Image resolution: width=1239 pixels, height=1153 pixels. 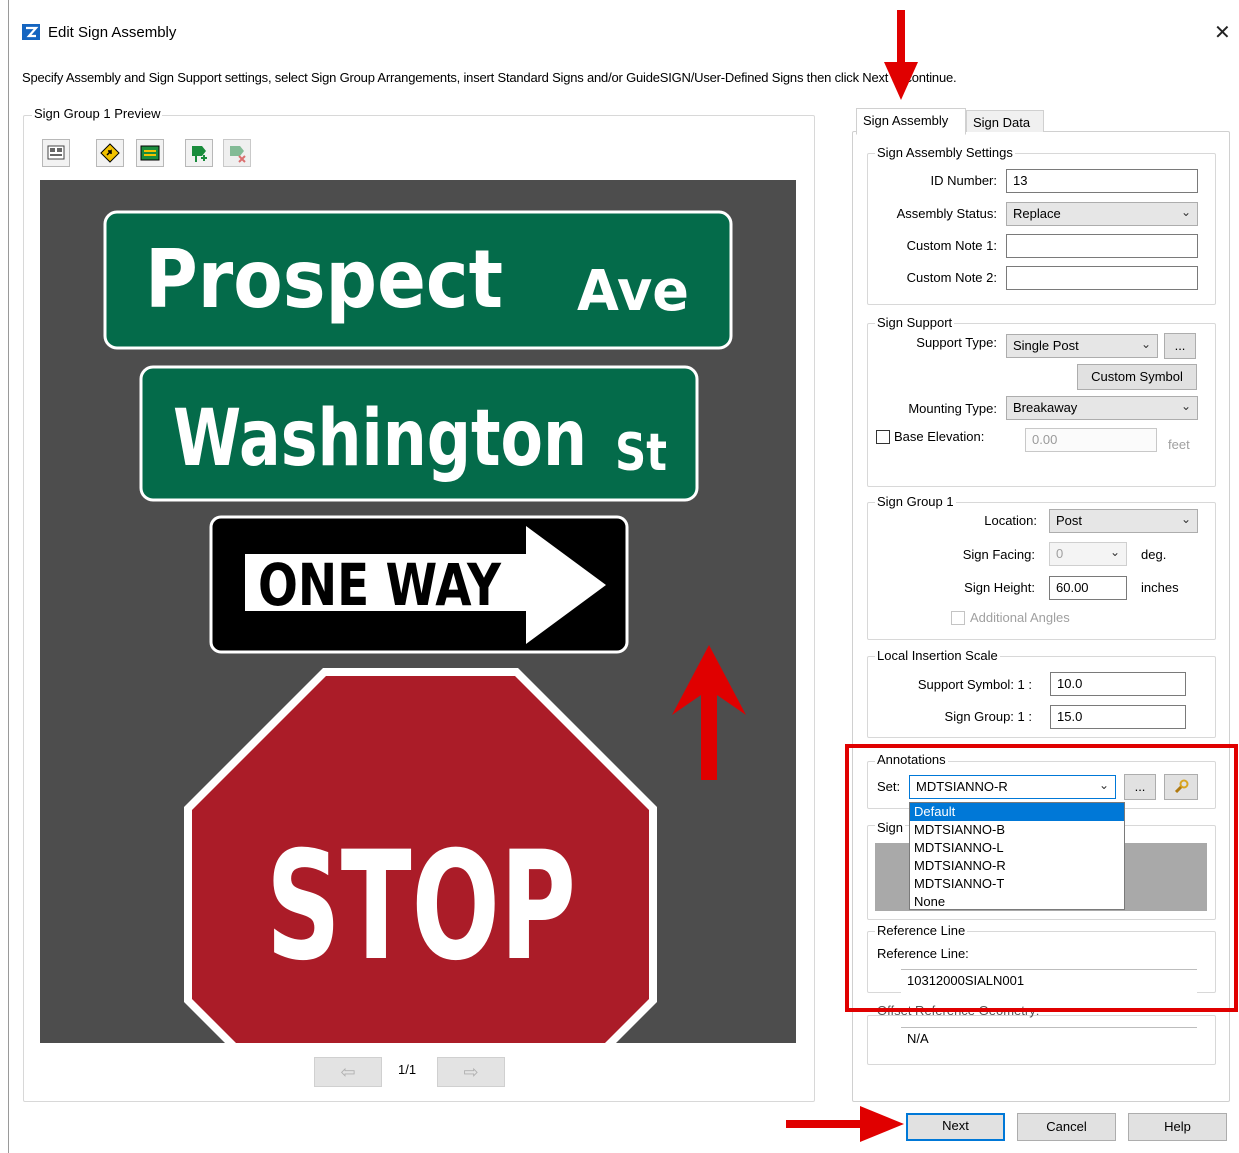 What do you see at coordinates (1041, 878) in the screenshot?
I see `annotation-highlight-box` at bounding box center [1041, 878].